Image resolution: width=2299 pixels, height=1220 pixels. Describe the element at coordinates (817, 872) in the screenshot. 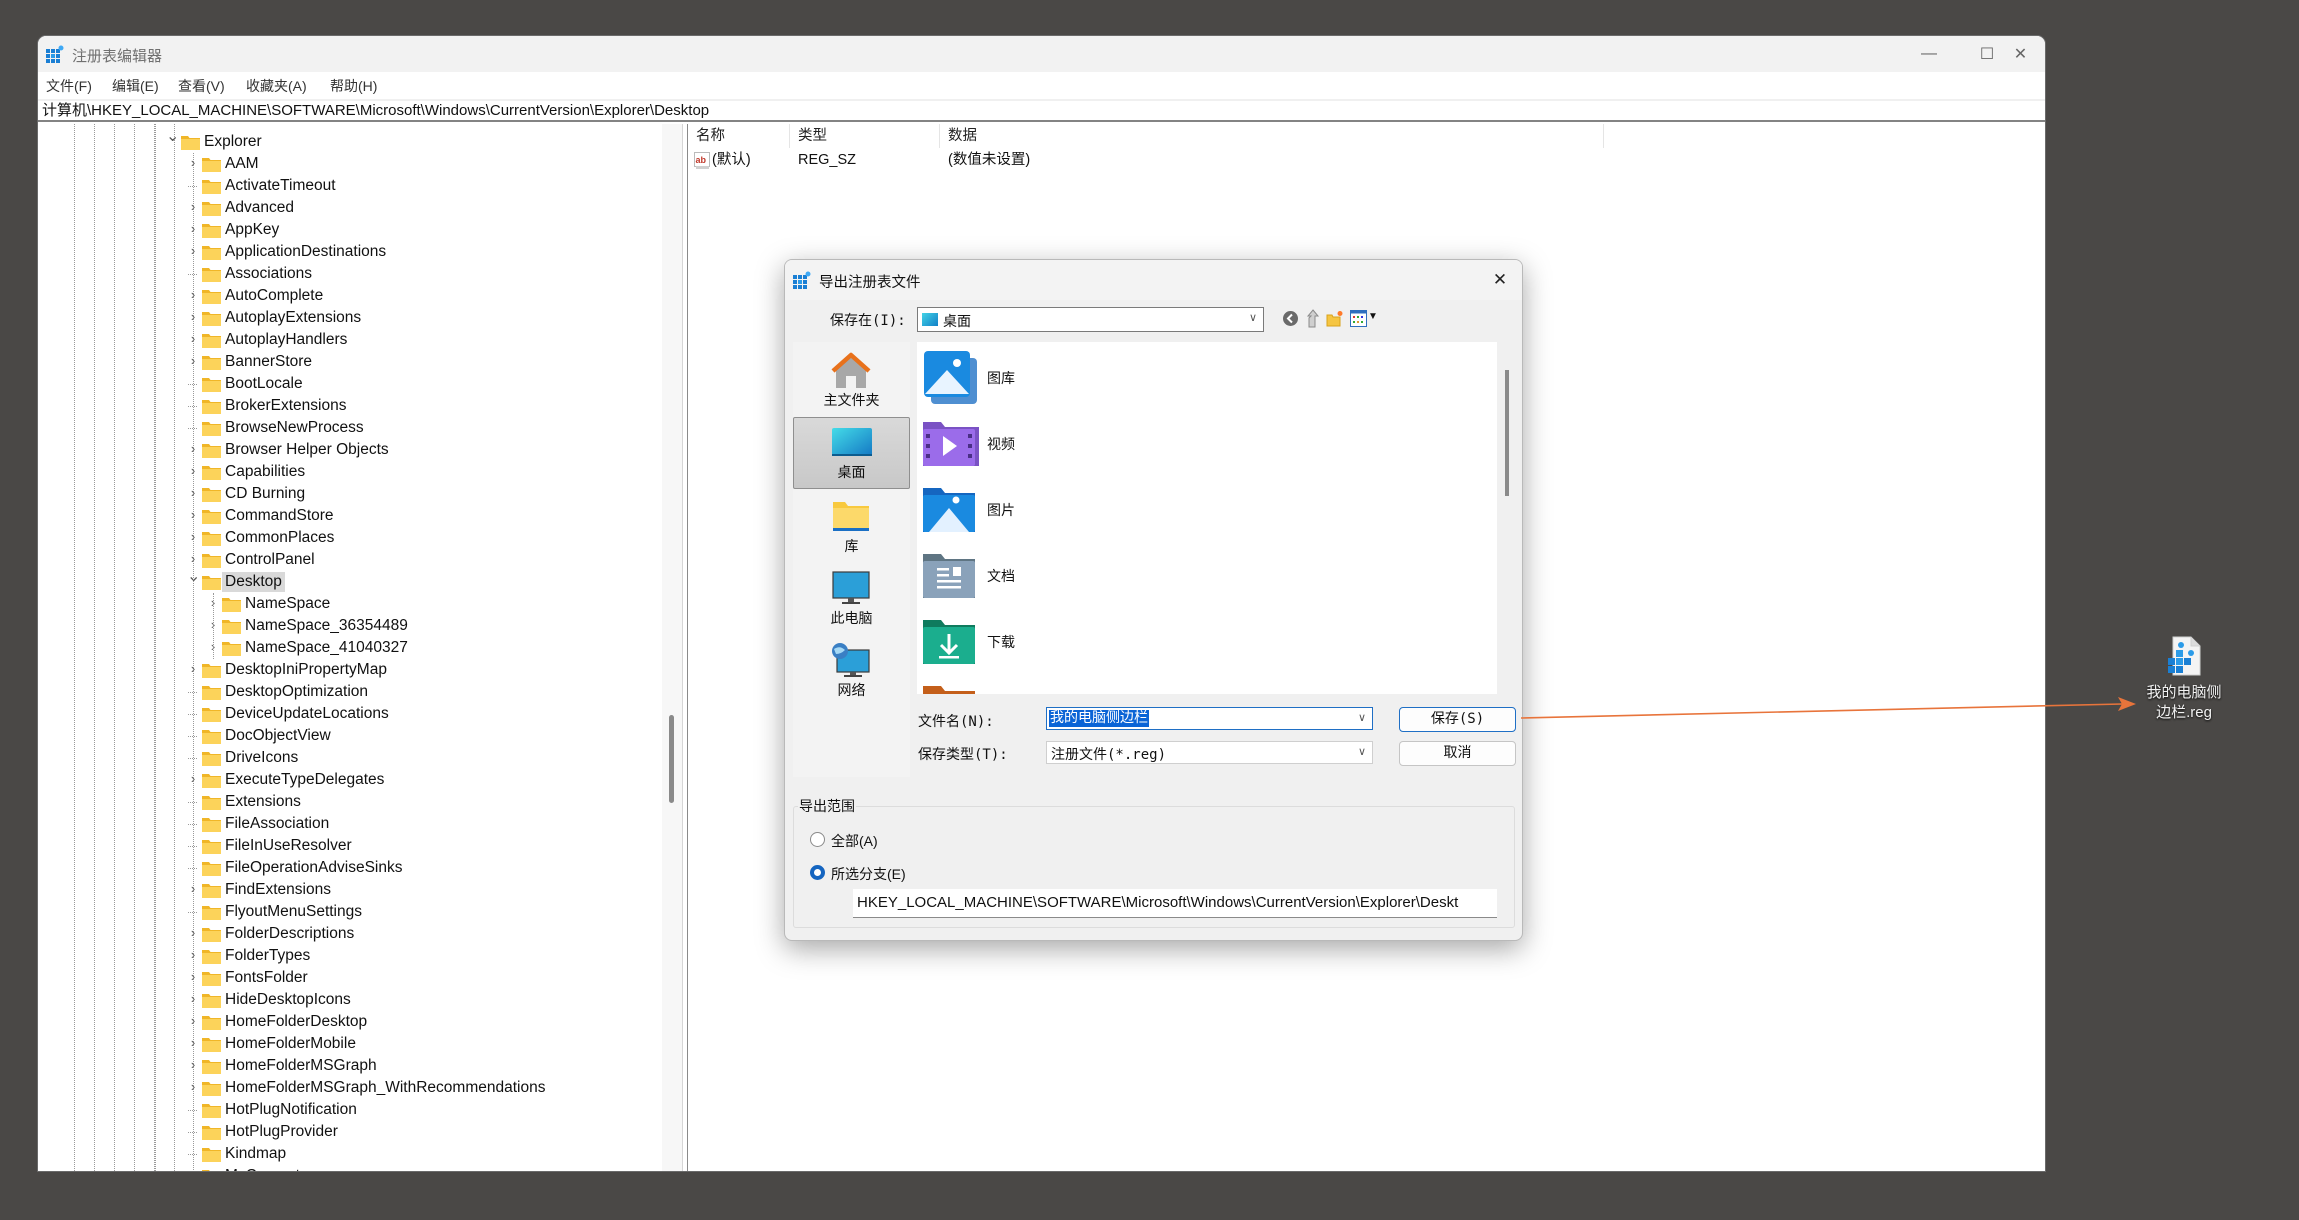

I see `radio-selected-branch` at that location.